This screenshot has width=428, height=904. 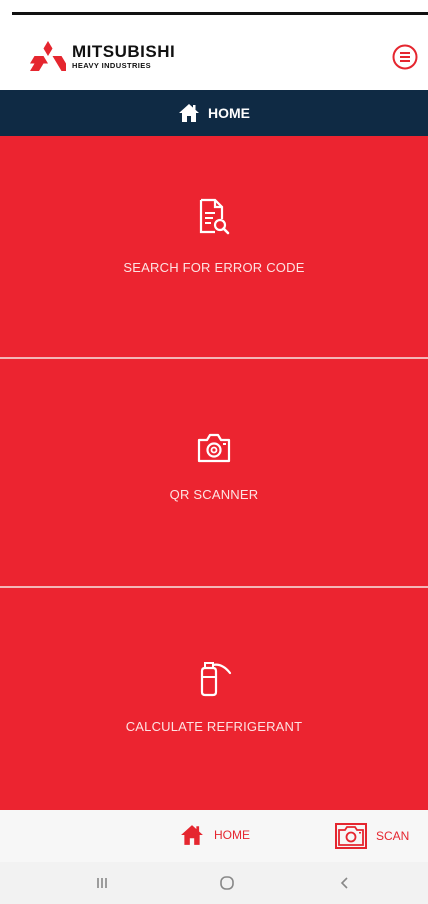 What do you see at coordinates (214, 726) in the screenshot?
I see `tile-label-refrigerant: CALCULATE REFRIGERANT` at bounding box center [214, 726].